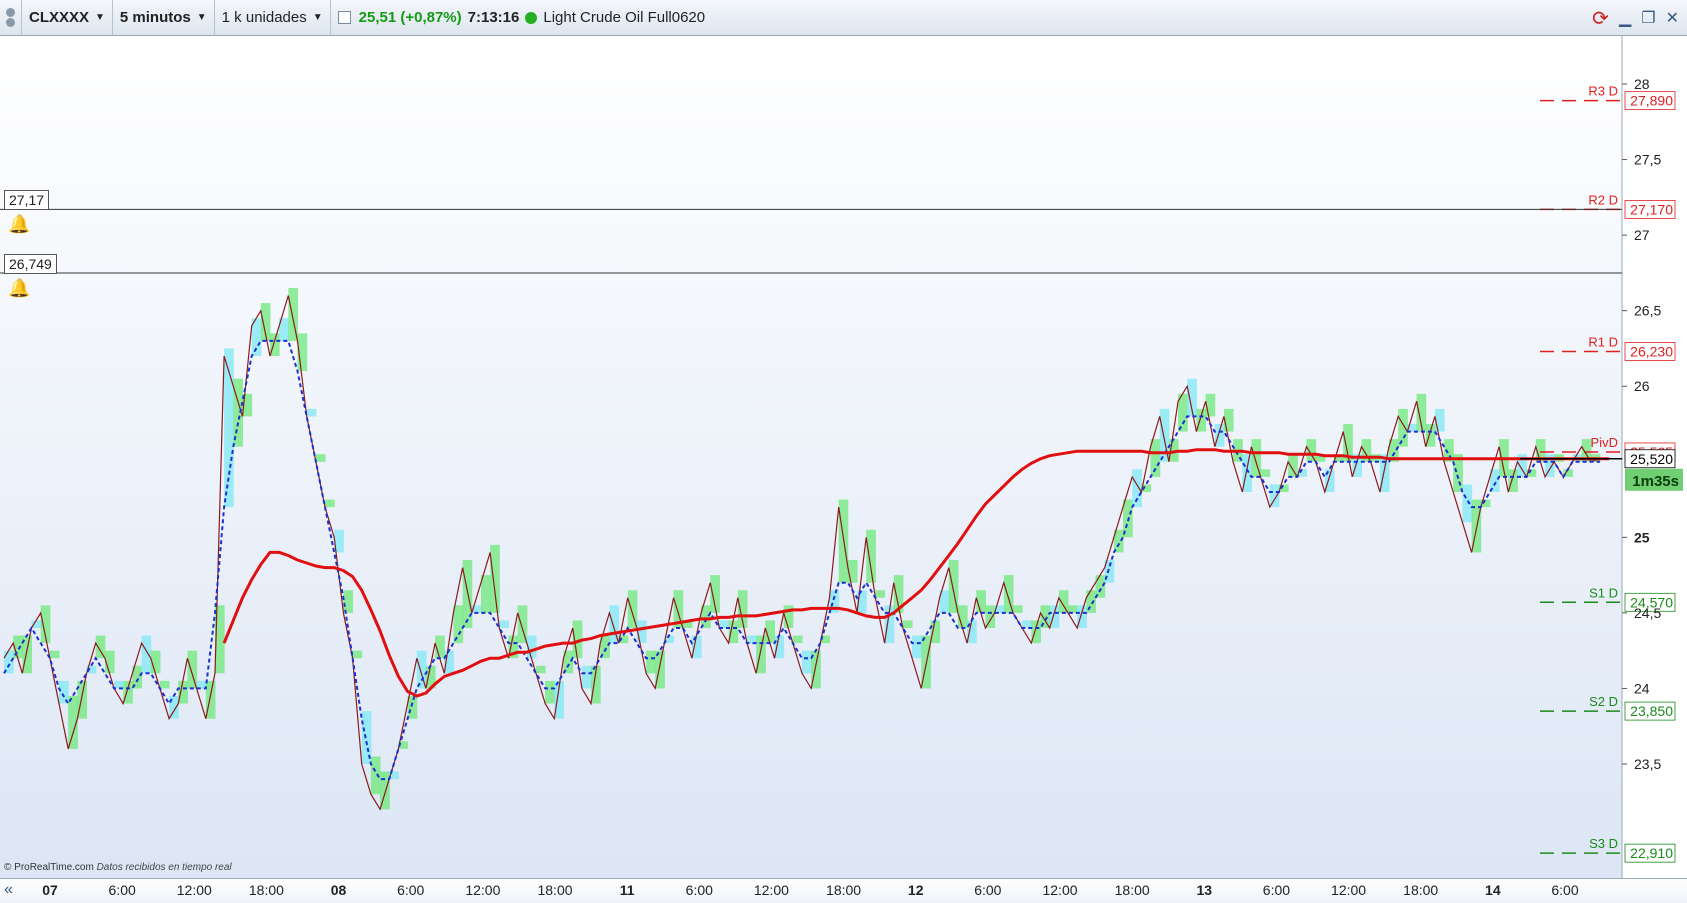 This screenshot has width=1687, height=903. I want to click on price-change: 25,51 (+0,87%), so click(410, 17).